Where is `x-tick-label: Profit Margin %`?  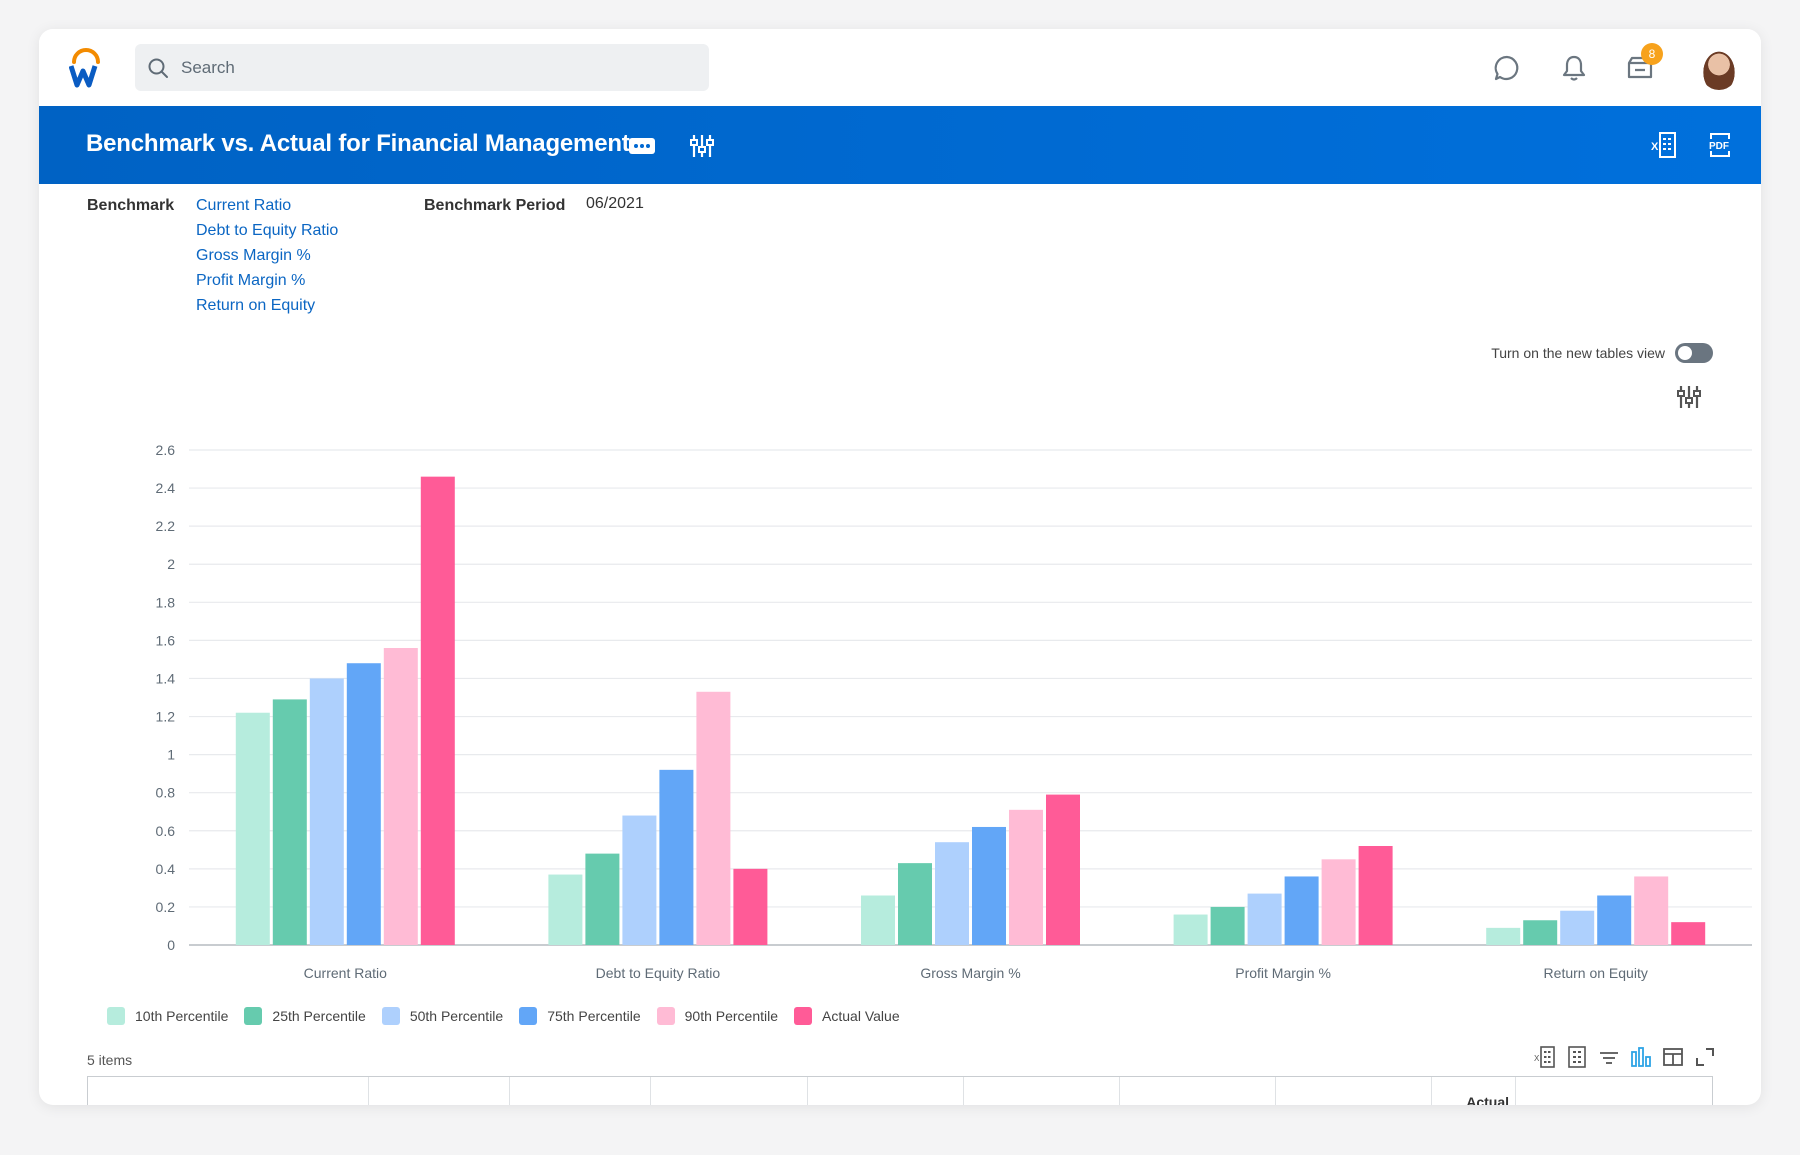 x-tick-label: Profit Margin % is located at coordinates (1283, 973).